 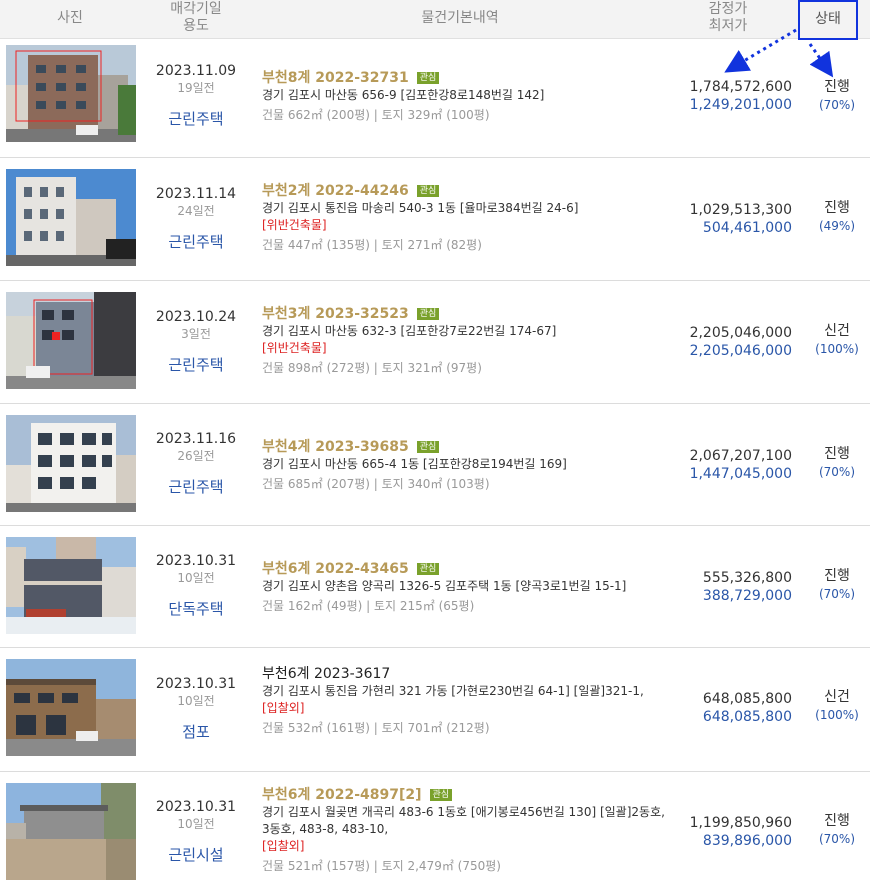 What do you see at coordinates (747, 699) in the screenshot?
I see `appraisal-price: 648,085,800` at bounding box center [747, 699].